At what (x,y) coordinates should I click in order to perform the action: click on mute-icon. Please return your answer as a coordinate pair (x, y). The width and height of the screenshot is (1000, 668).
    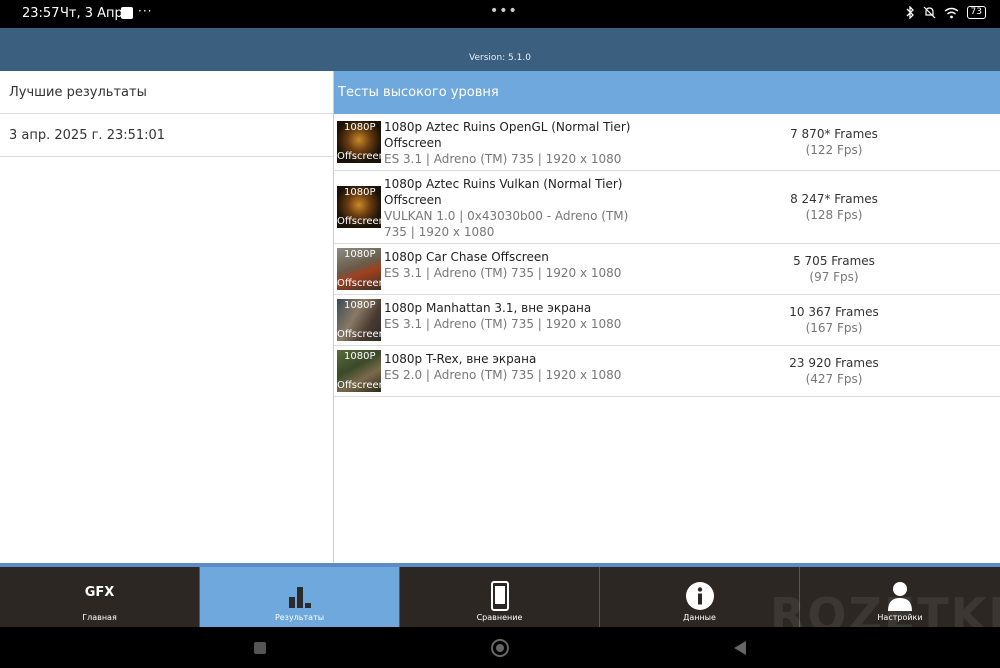
    Looking at the image, I should click on (929, 12).